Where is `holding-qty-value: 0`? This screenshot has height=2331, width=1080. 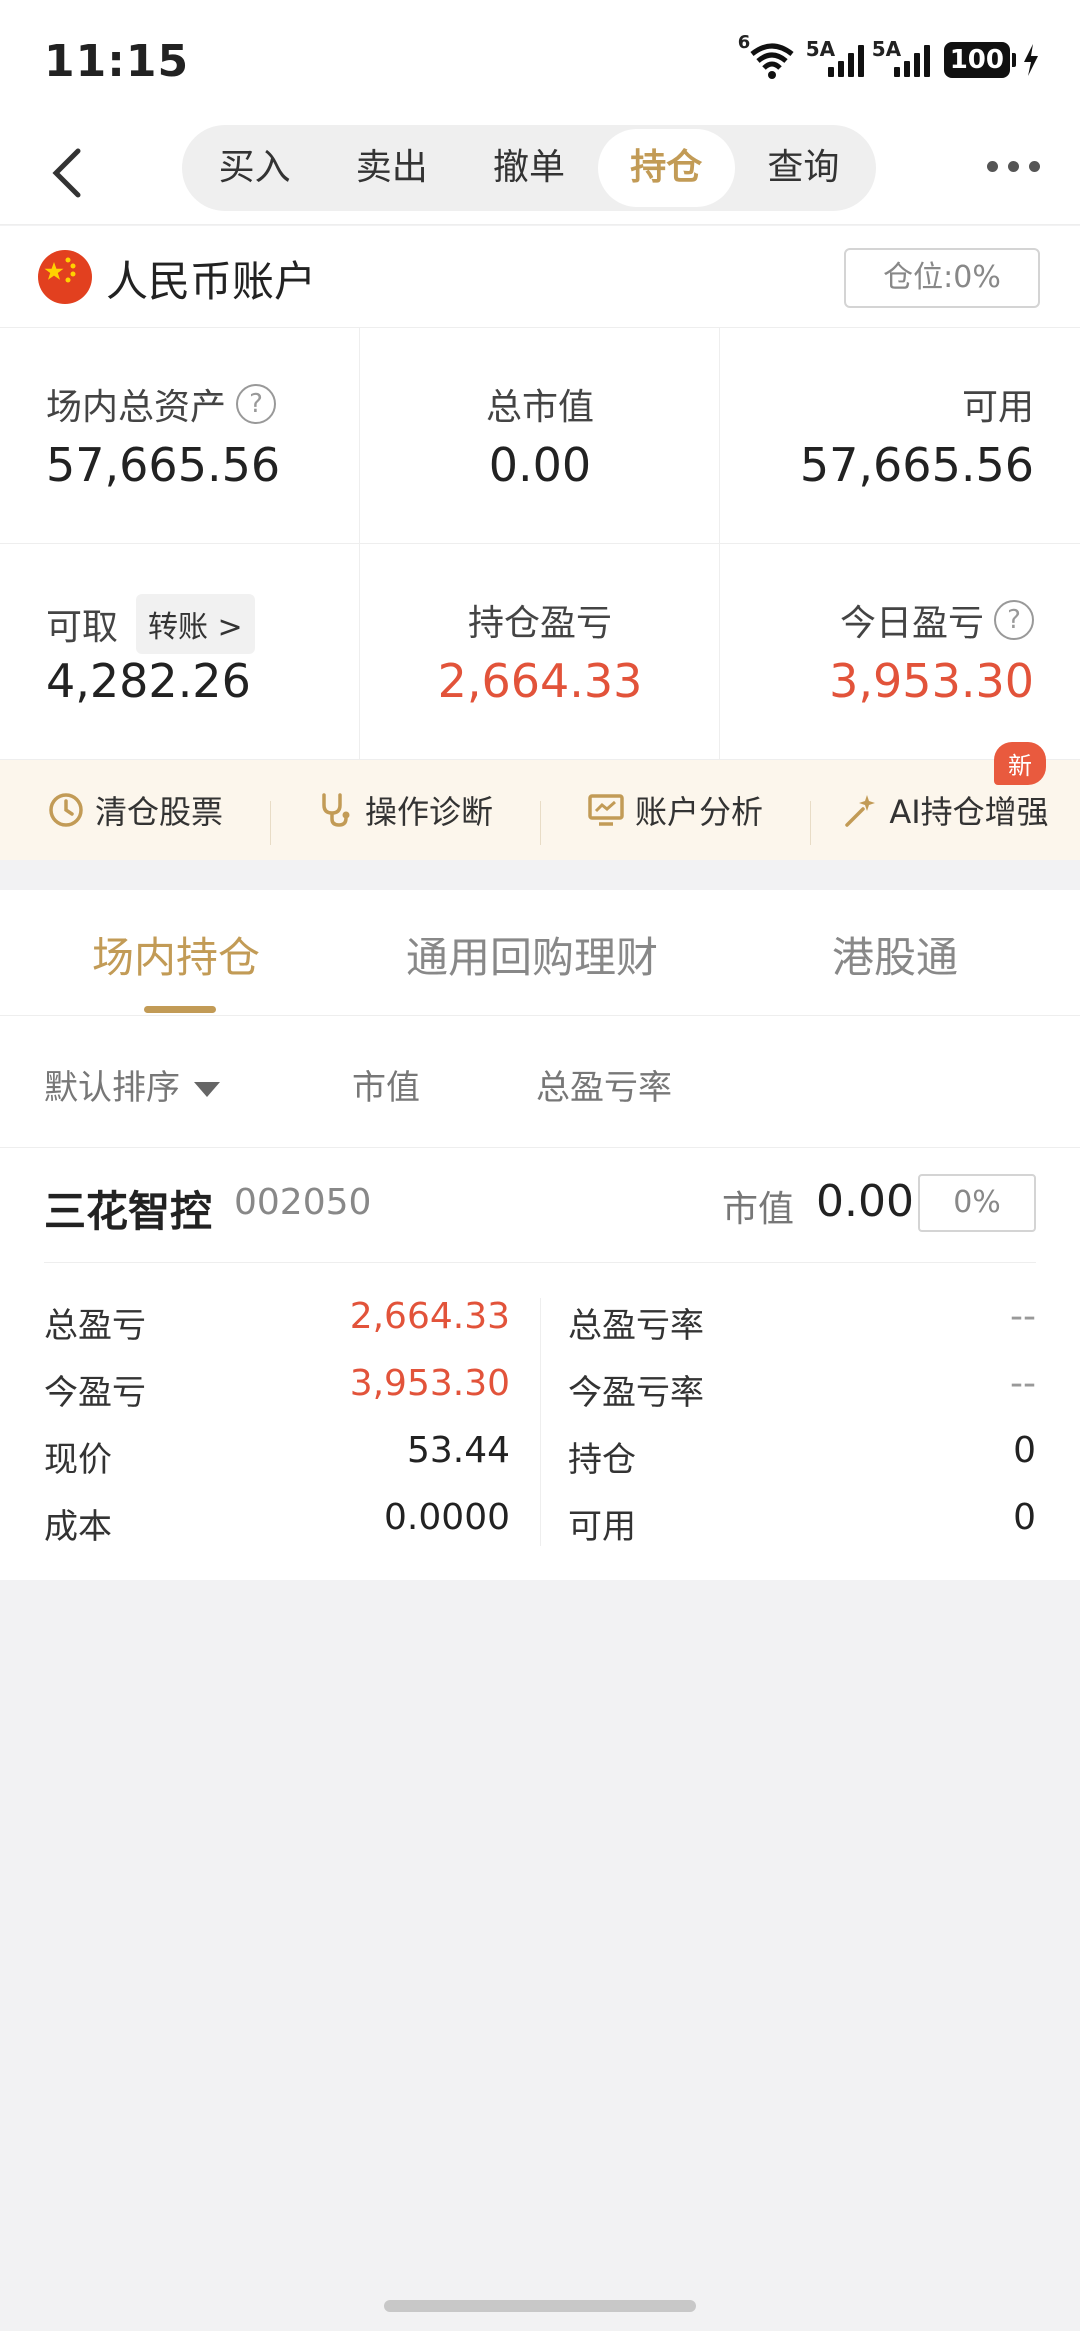
holding-qty-value: 0 is located at coordinates (1024, 1450).